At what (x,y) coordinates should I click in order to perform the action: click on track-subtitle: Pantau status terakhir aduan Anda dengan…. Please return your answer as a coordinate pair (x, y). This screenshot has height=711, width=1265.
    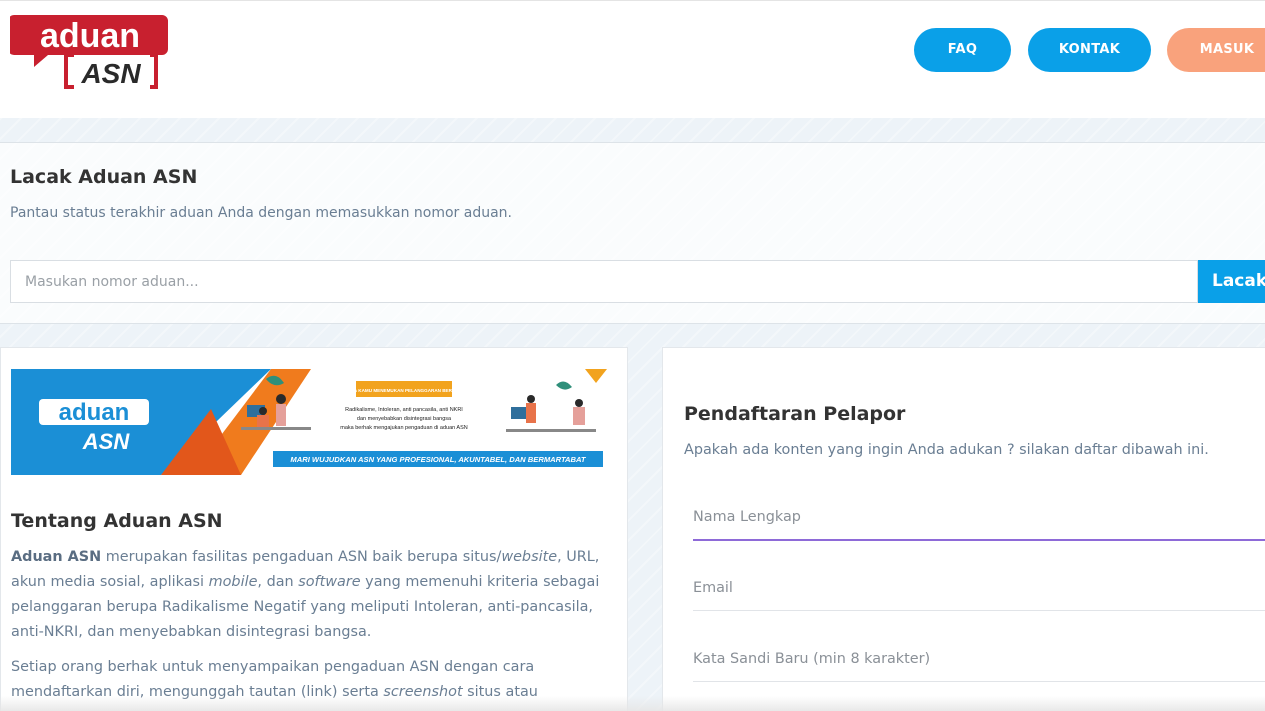
    Looking at the image, I should click on (261, 213).